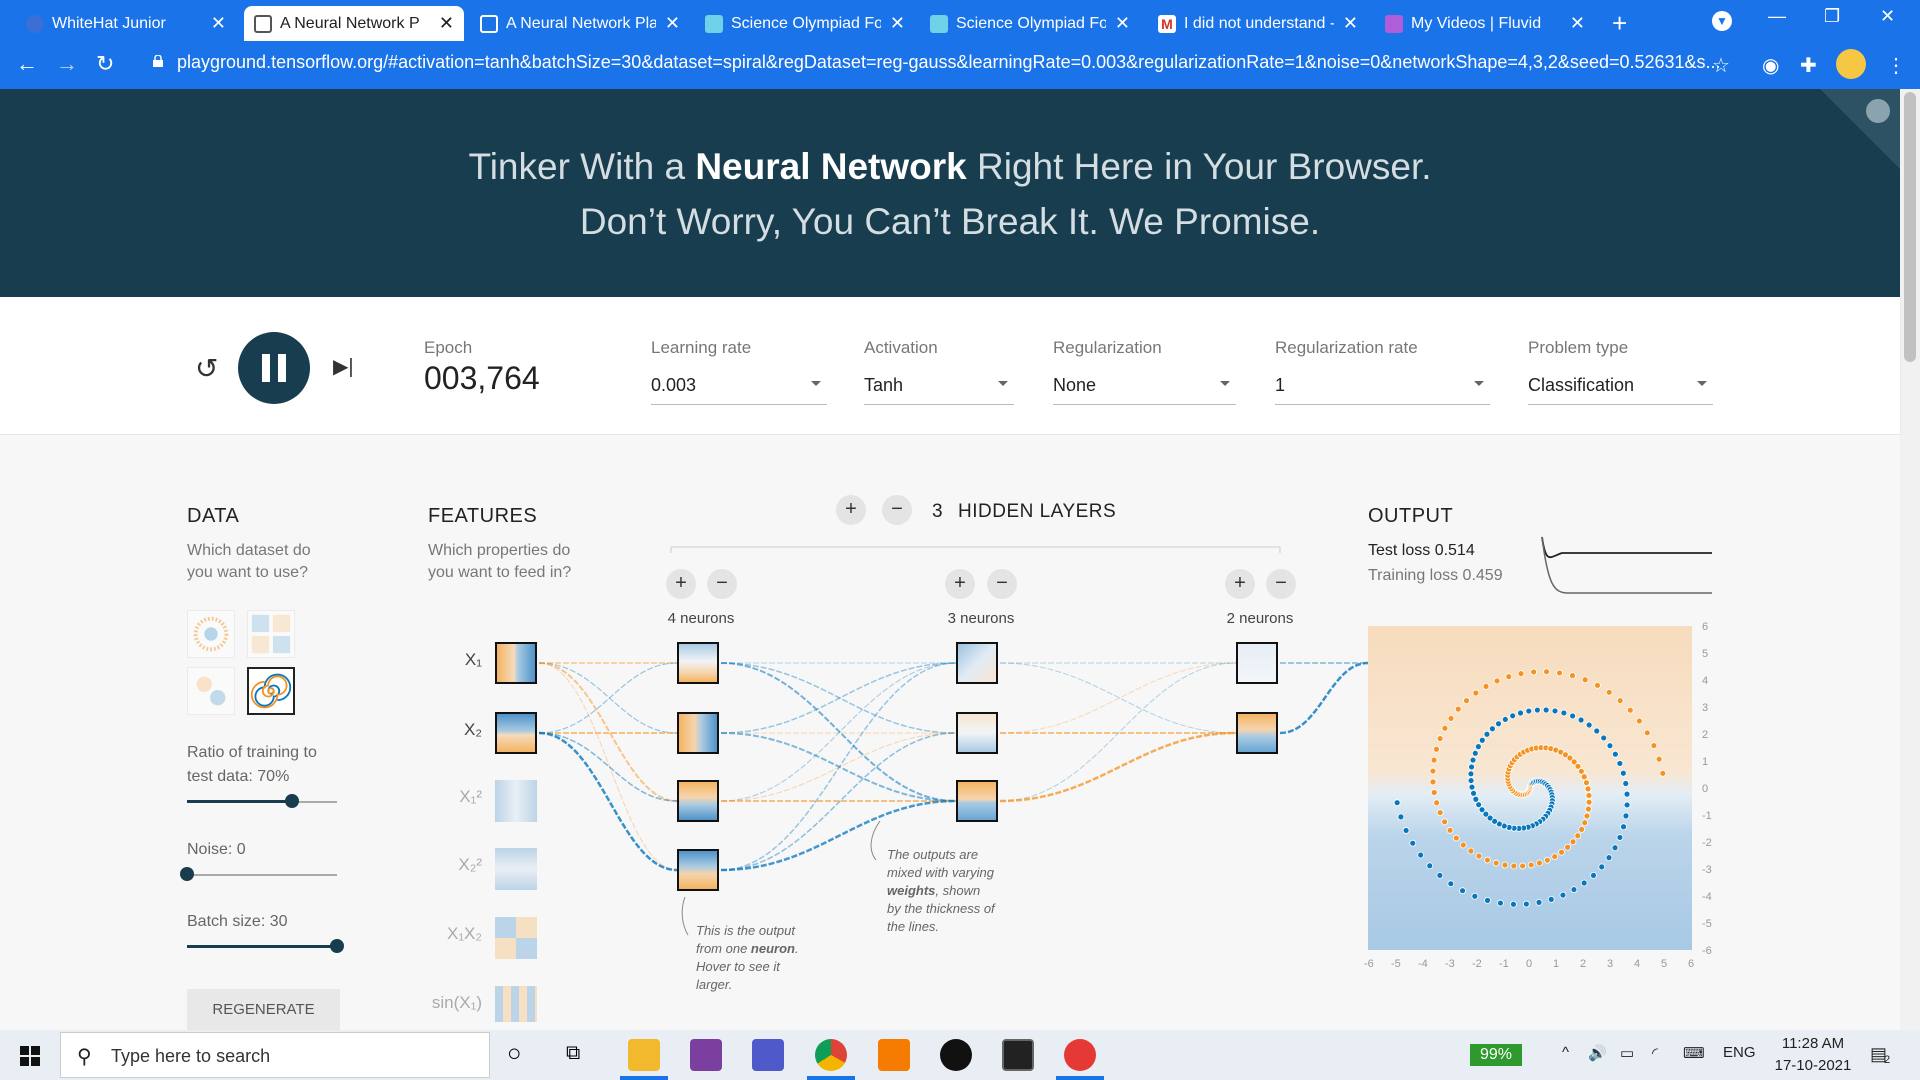 Image resolution: width=1920 pixels, height=1080 pixels. What do you see at coordinates (1490, 23) in the screenshot?
I see `tab-fluvid: My Videos | Fluvid ✕` at bounding box center [1490, 23].